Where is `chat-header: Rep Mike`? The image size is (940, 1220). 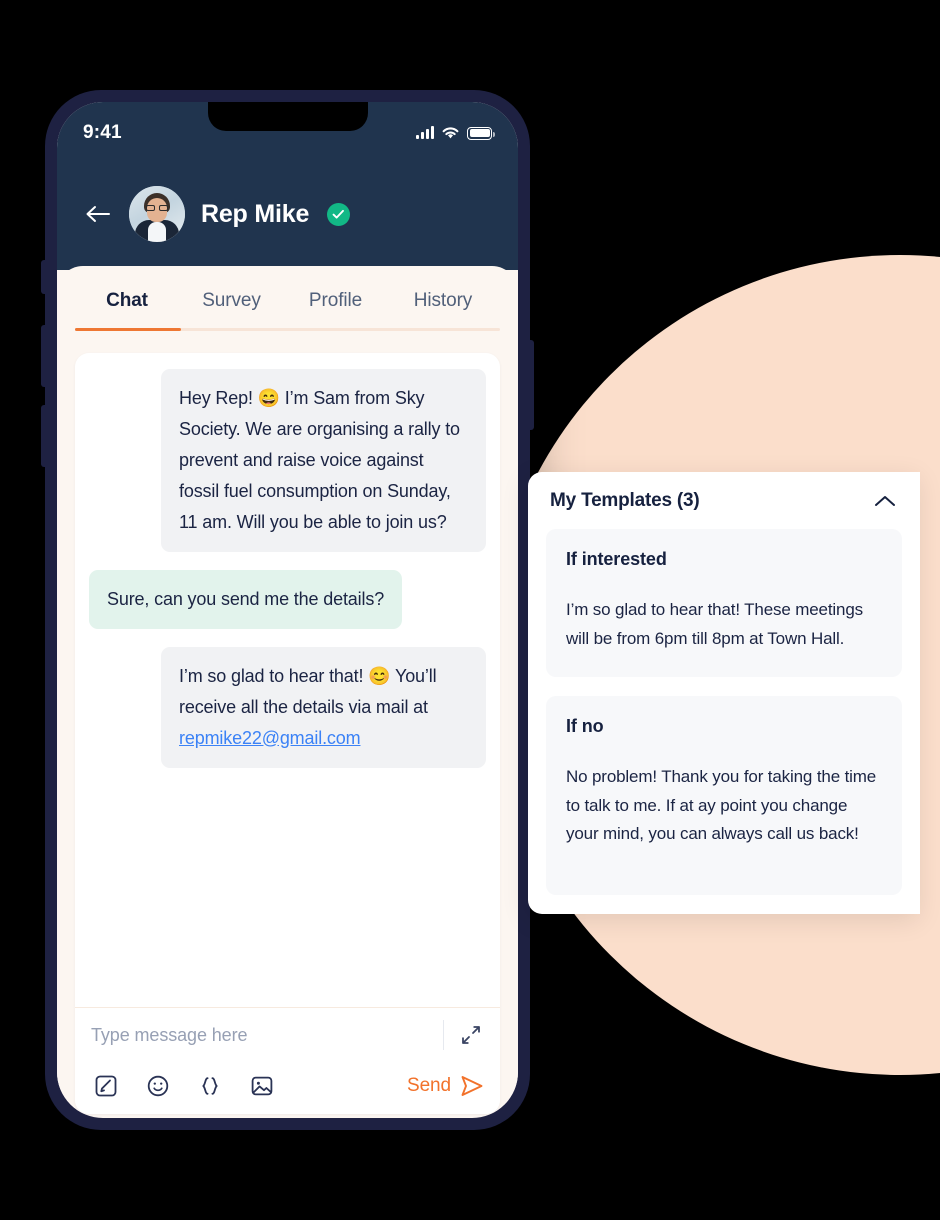
chat-header: Rep Mike is located at coordinates (287, 214).